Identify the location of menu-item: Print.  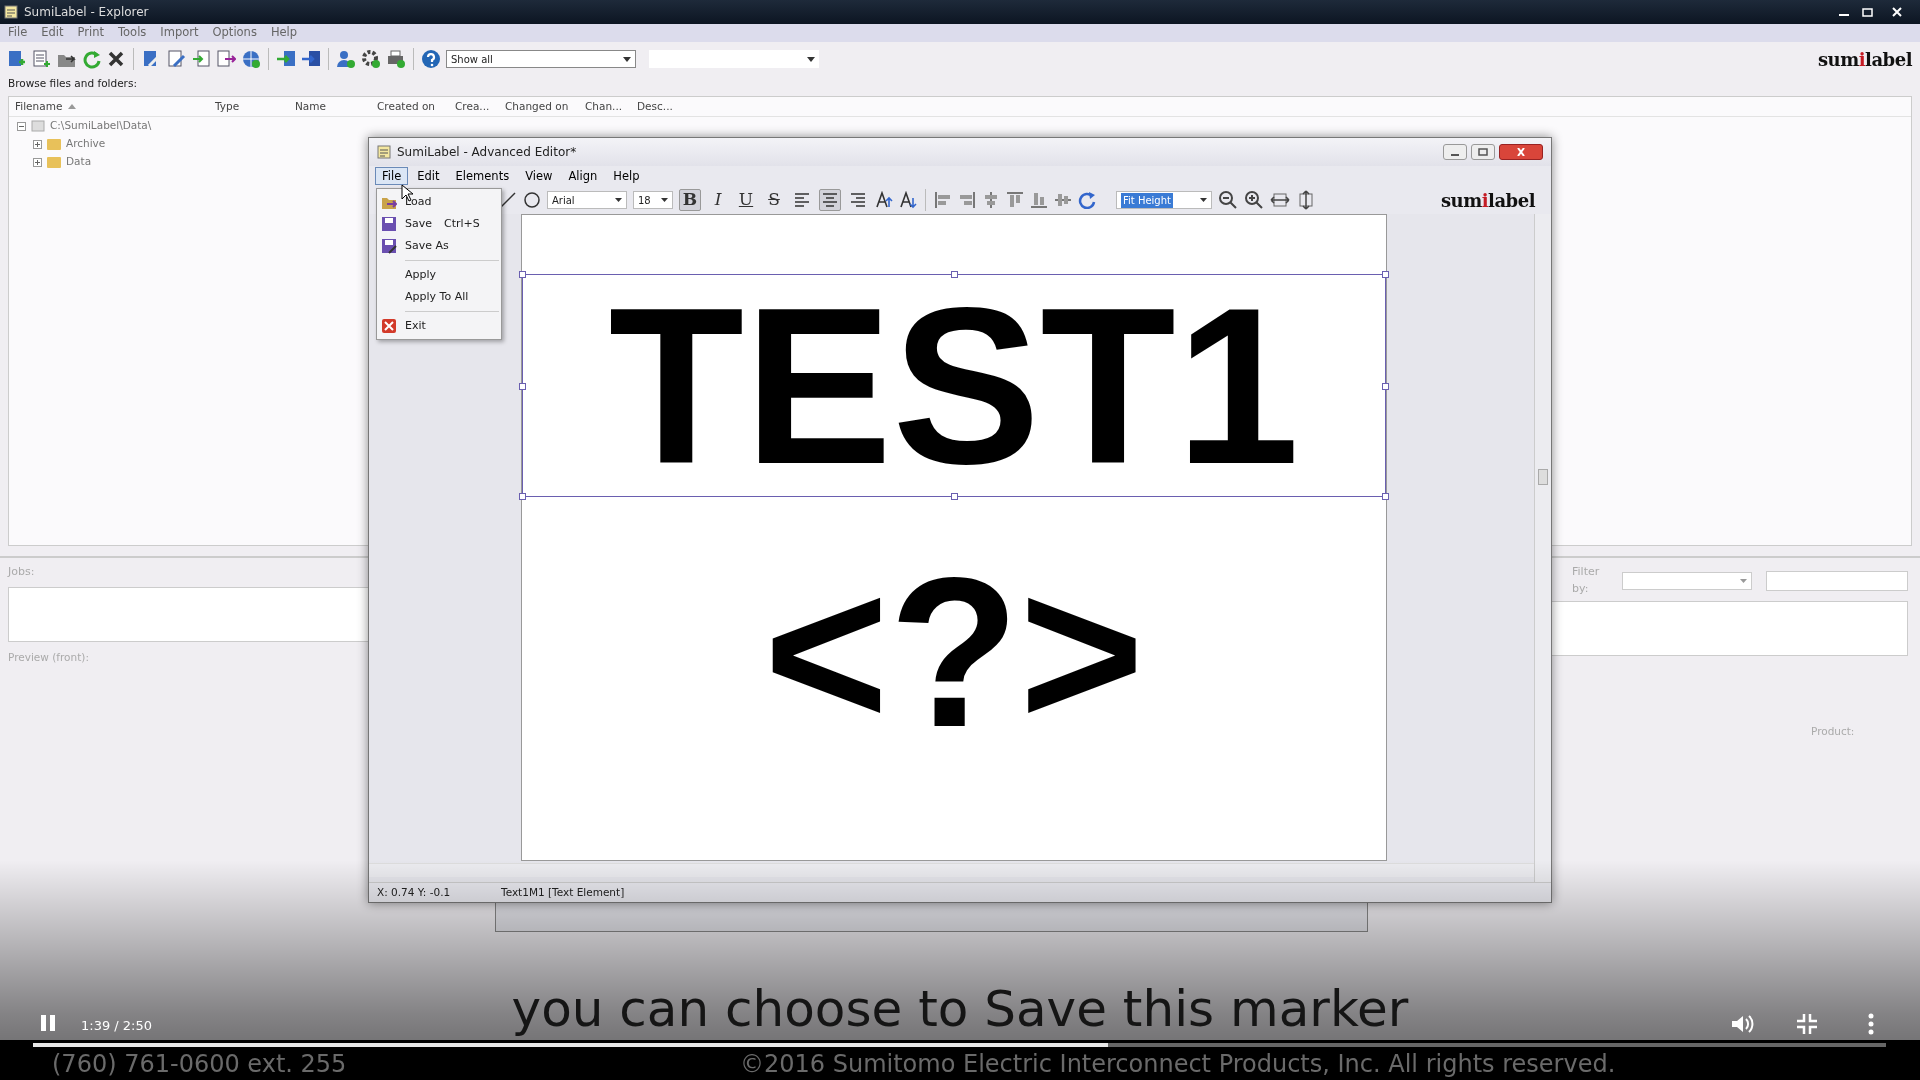
(90, 33).